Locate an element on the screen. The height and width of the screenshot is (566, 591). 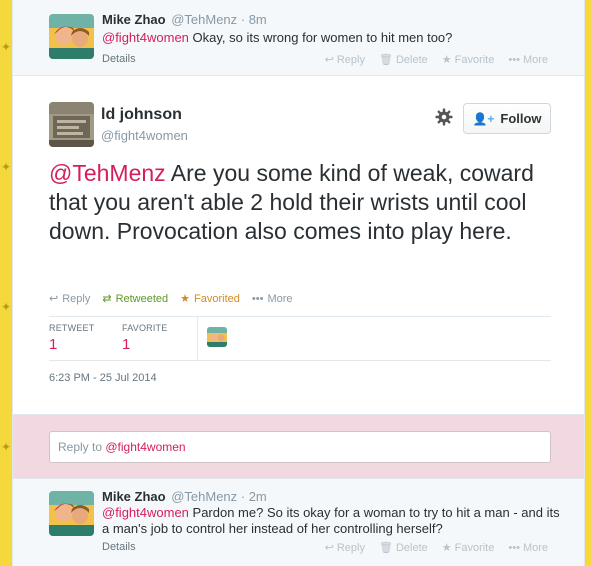
add-user-icon: 👤+ is located at coordinates (483, 118).